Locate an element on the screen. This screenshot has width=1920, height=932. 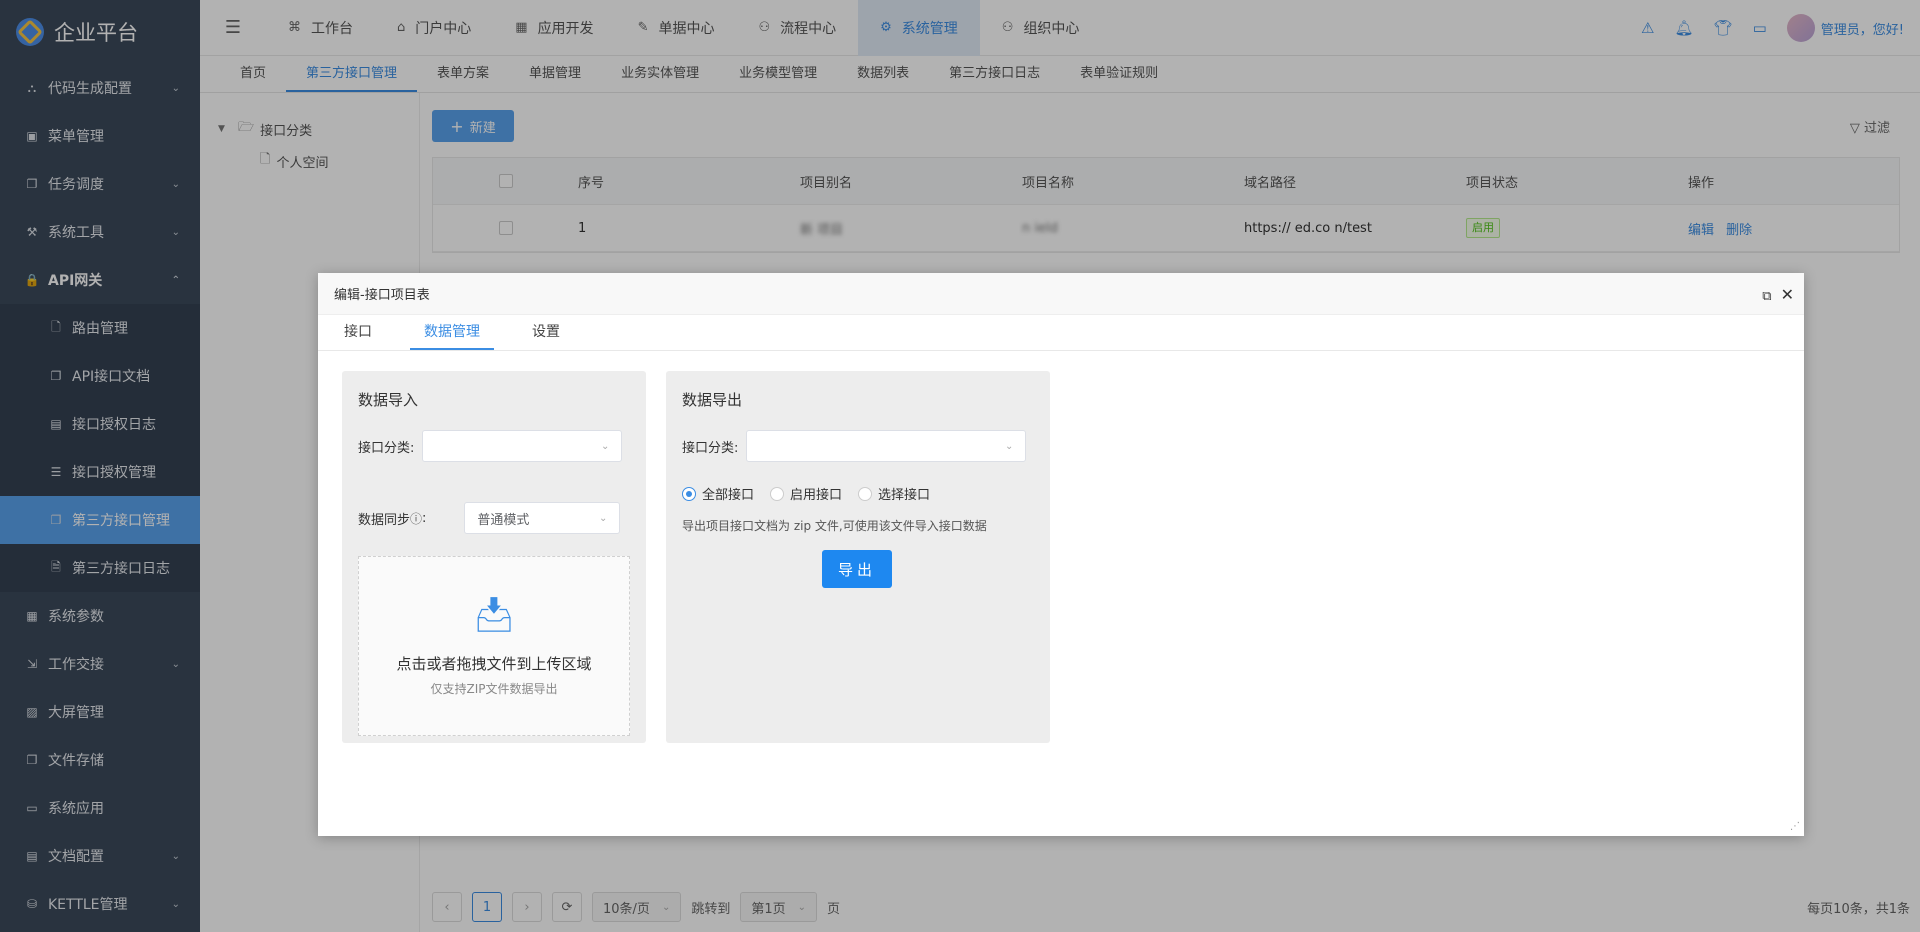
close-icon: ✕ is located at coordinates (1787, 294).